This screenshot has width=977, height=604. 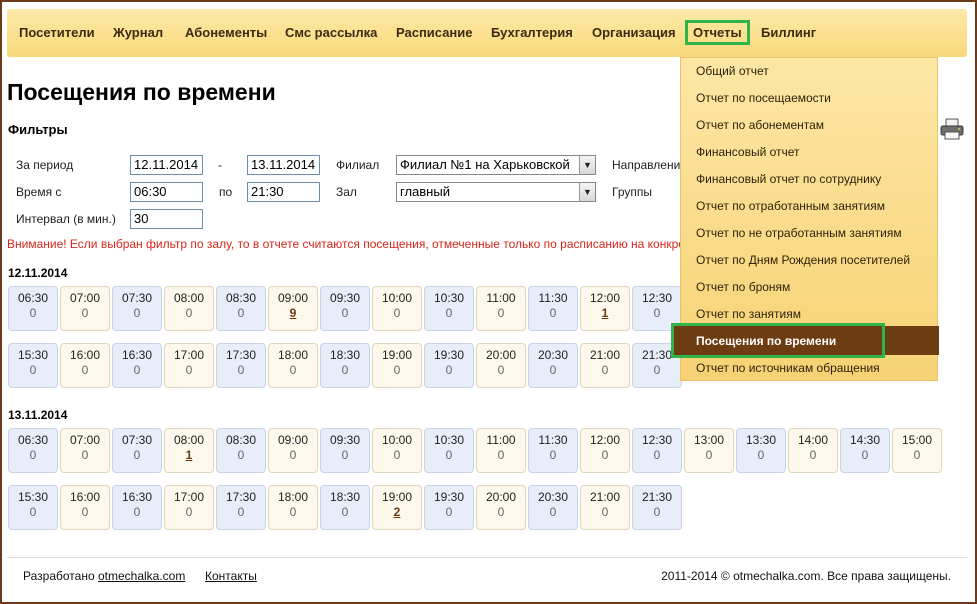 What do you see at coordinates (496, 192) in the screenshot?
I see `hall-select: главный ▼` at bounding box center [496, 192].